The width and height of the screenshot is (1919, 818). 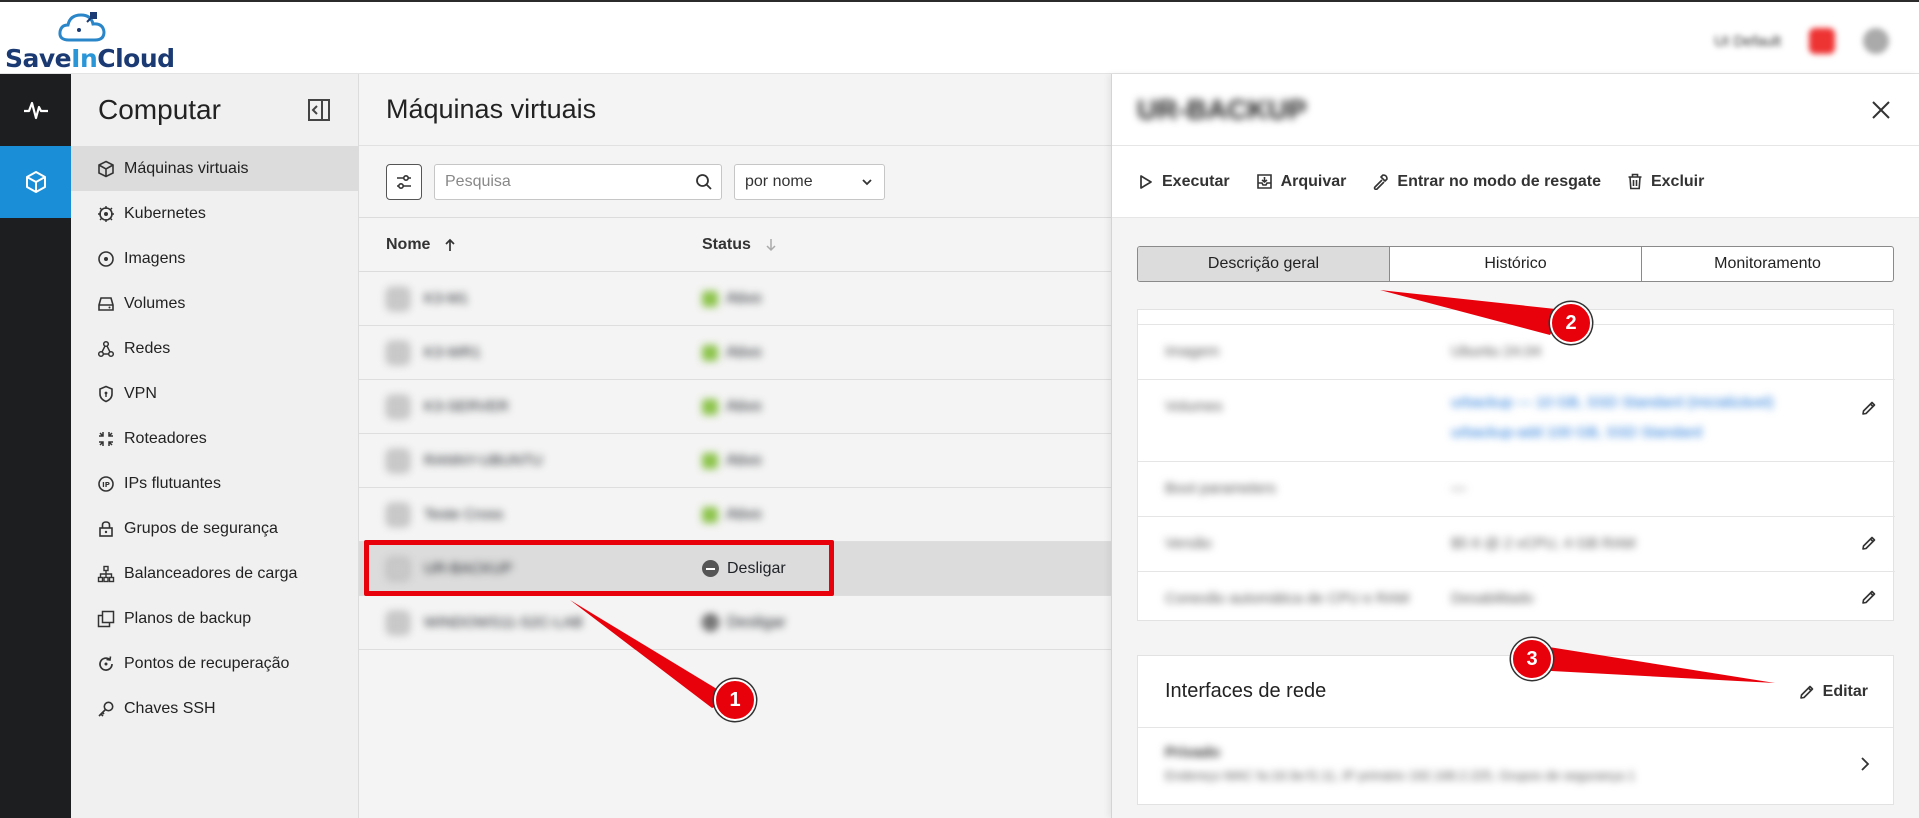 I want to click on sidebar-item-pontos-de-recuperacao: Pontos de recuperação, so click(x=214, y=663).